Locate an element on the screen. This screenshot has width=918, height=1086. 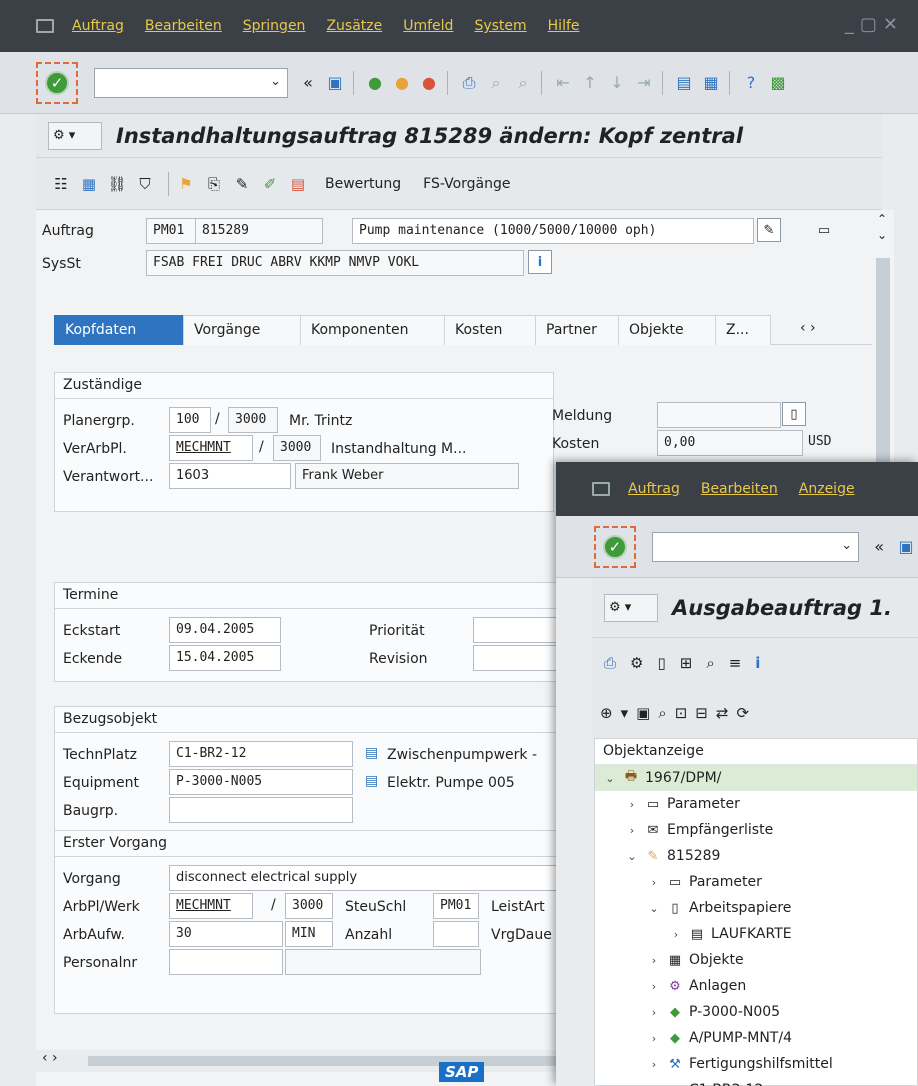
zoom-icon: ⌕ is located at coordinates (662, 713).